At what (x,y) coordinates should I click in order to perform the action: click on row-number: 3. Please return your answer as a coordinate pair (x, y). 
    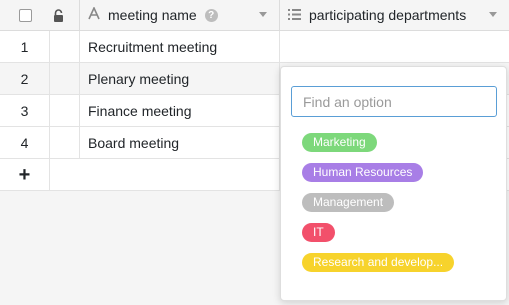
    Looking at the image, I should click on (24, 110).